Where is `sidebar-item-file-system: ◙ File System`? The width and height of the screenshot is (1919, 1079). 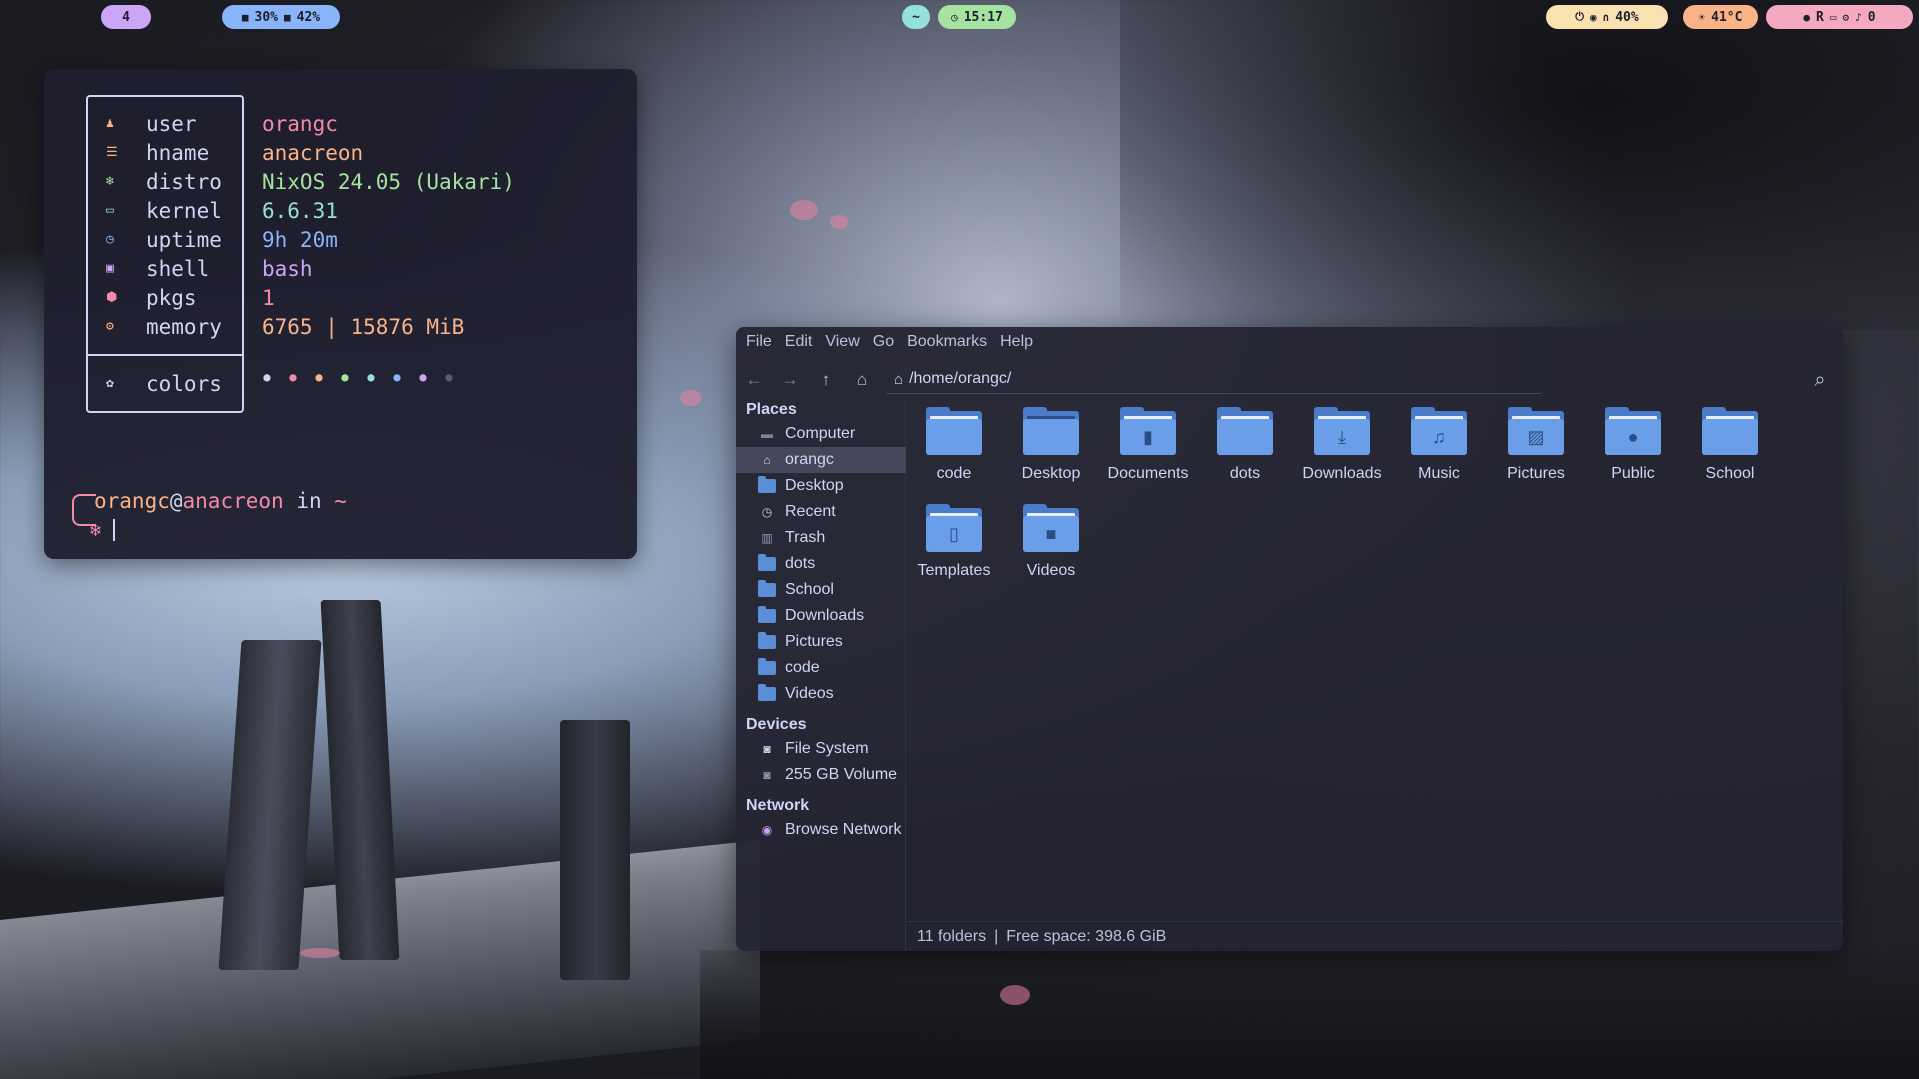
sidebar-item-file-system: ◙ File System is located at coordinates (821, 749).